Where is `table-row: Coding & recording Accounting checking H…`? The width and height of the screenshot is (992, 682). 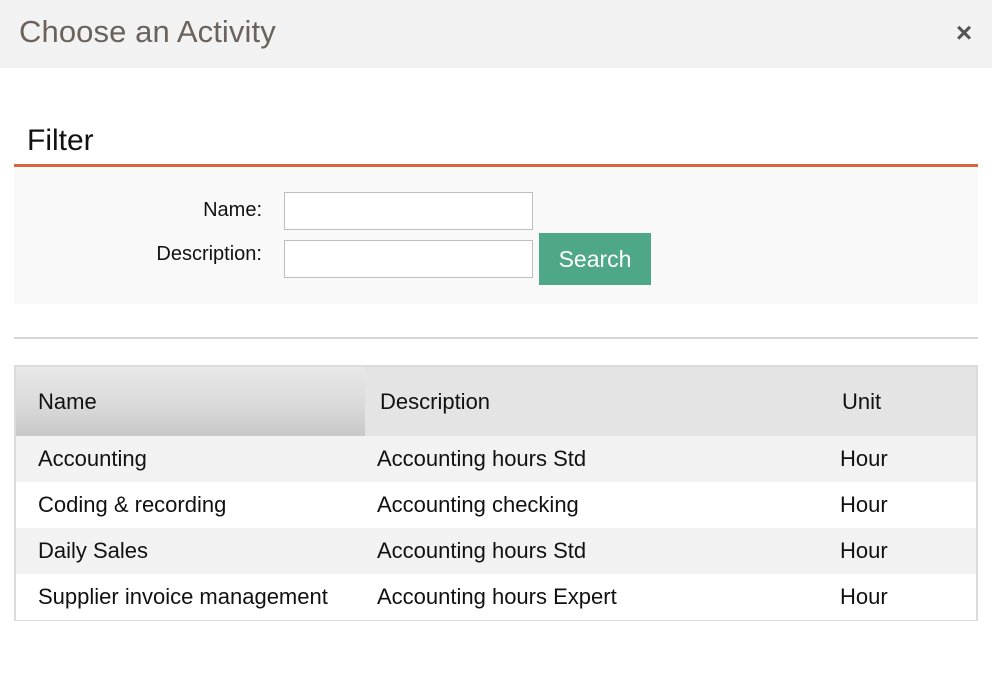 table-row: Coding & recording Accounting checking H… is located at coordinates (496, 505).